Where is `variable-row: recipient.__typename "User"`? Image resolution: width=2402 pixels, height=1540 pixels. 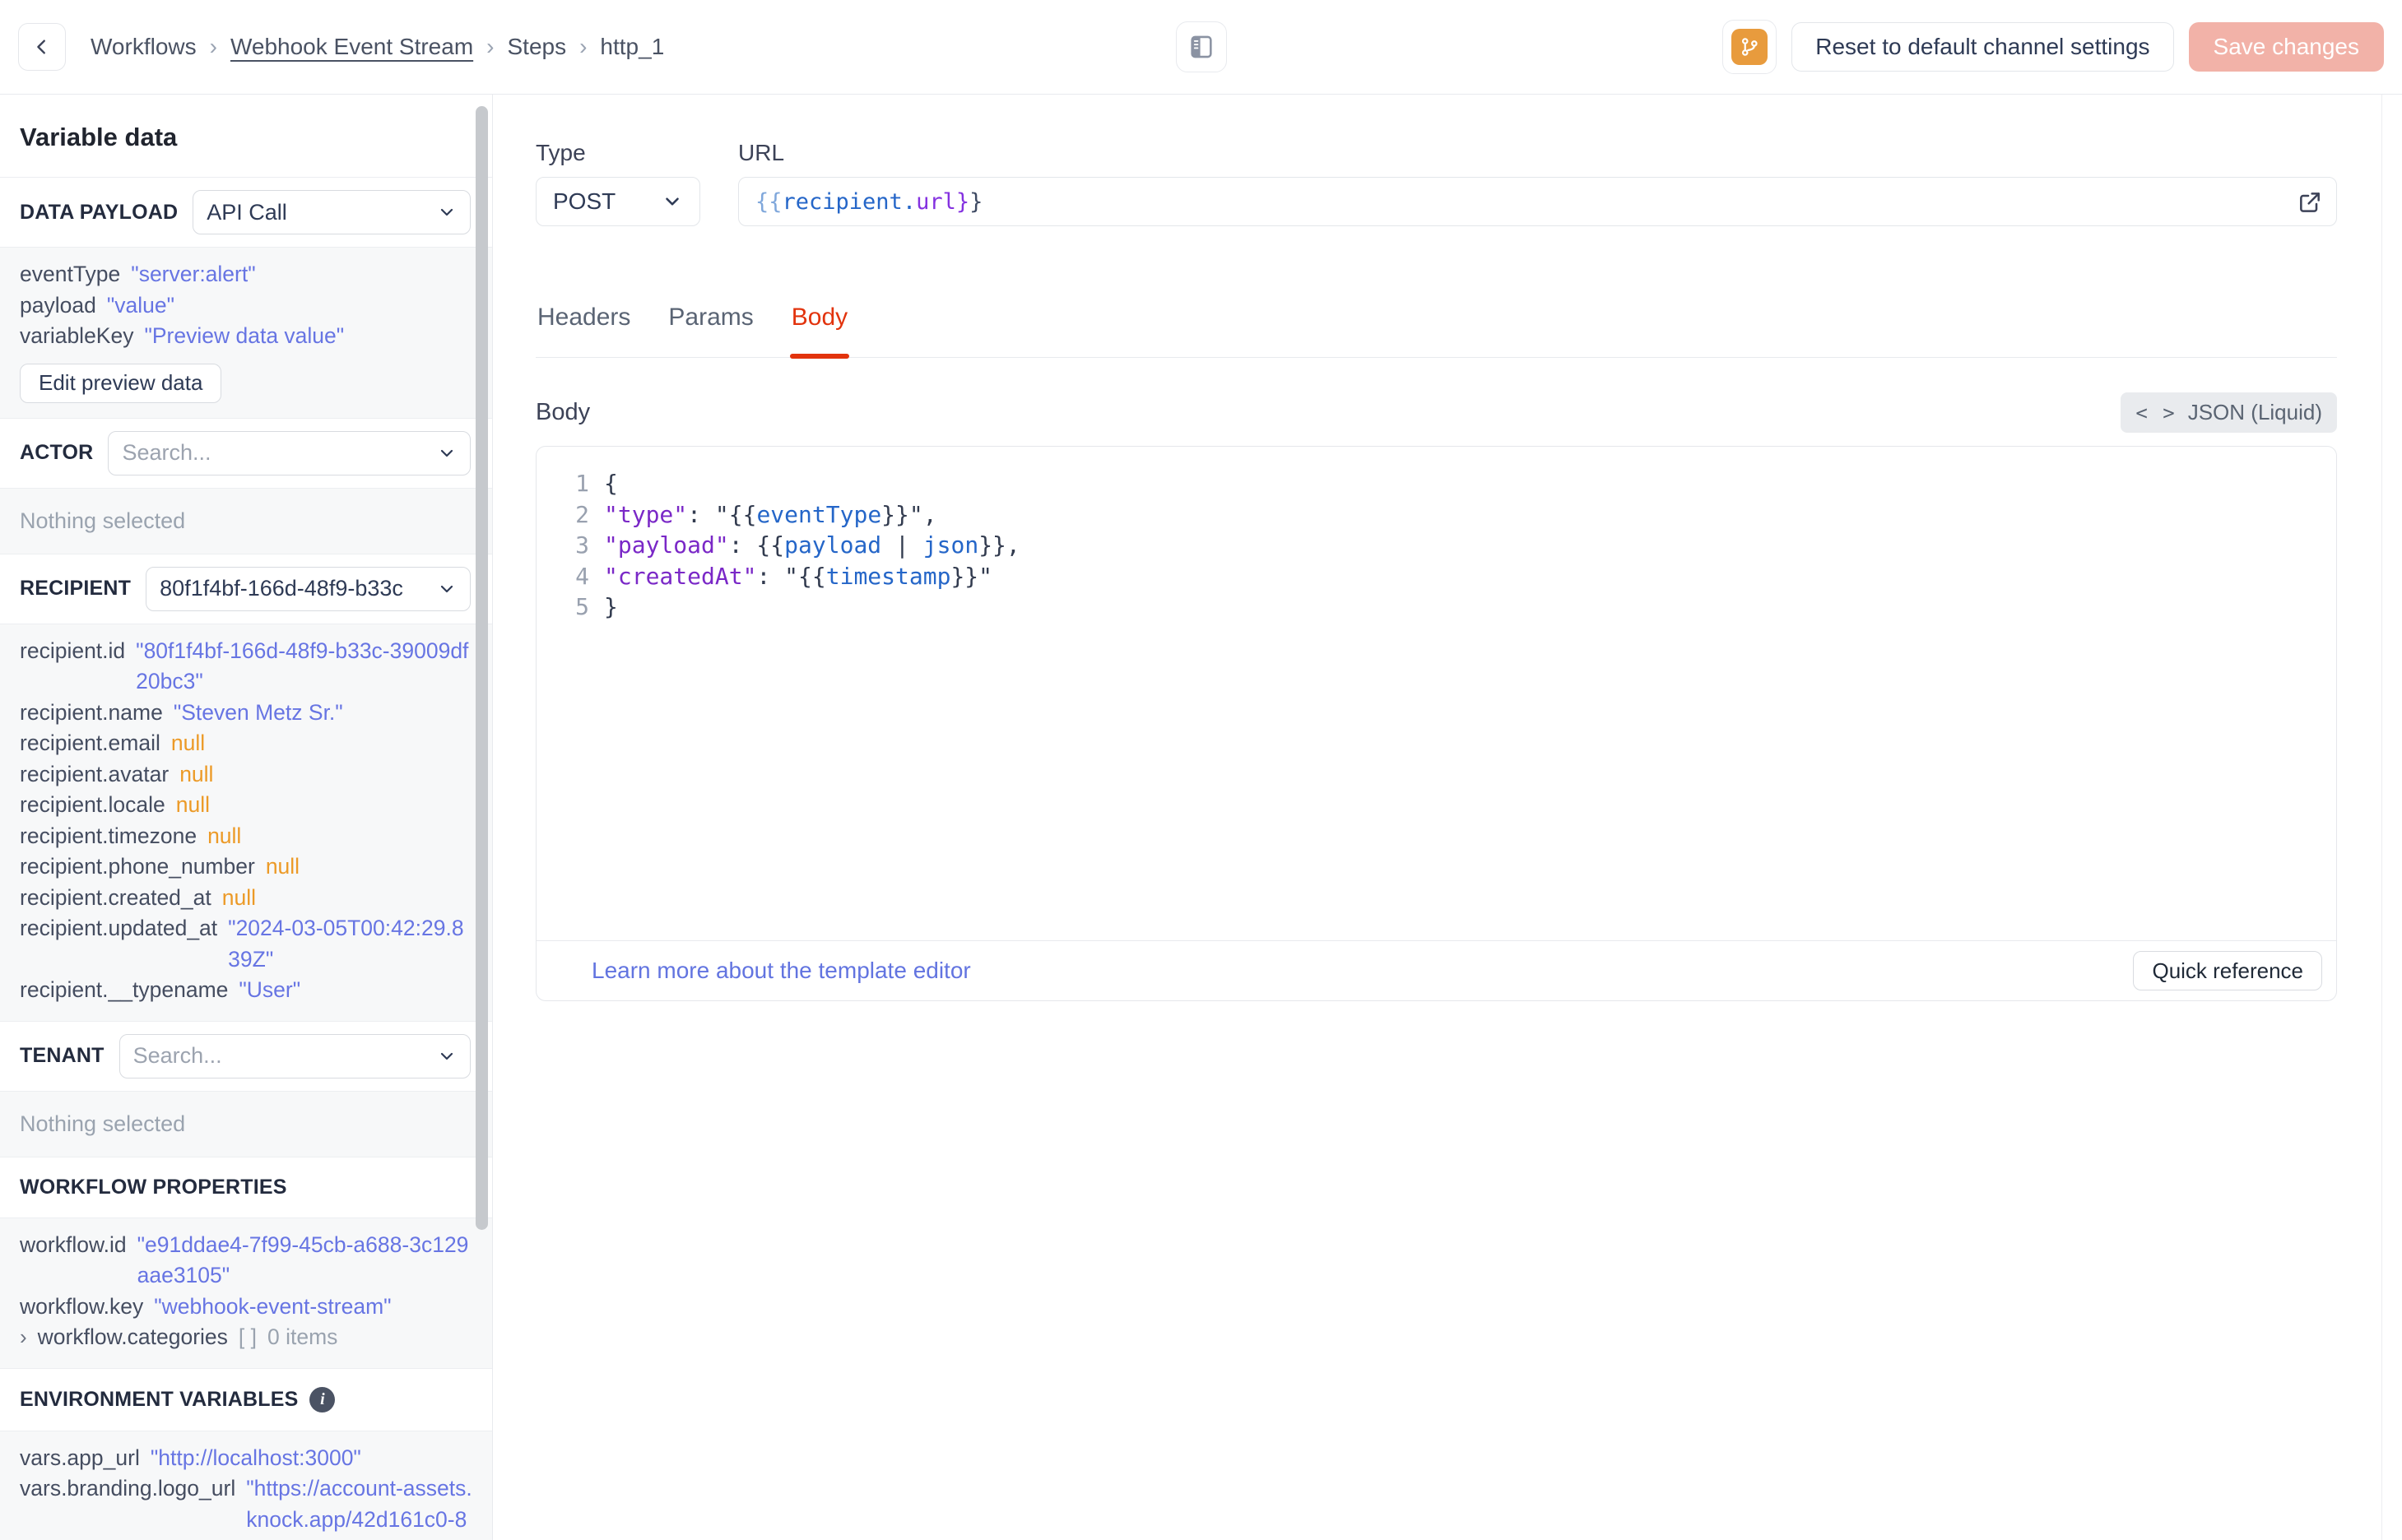 variable-row: recipient.__typename "User" is located at coordinates (246, 990).